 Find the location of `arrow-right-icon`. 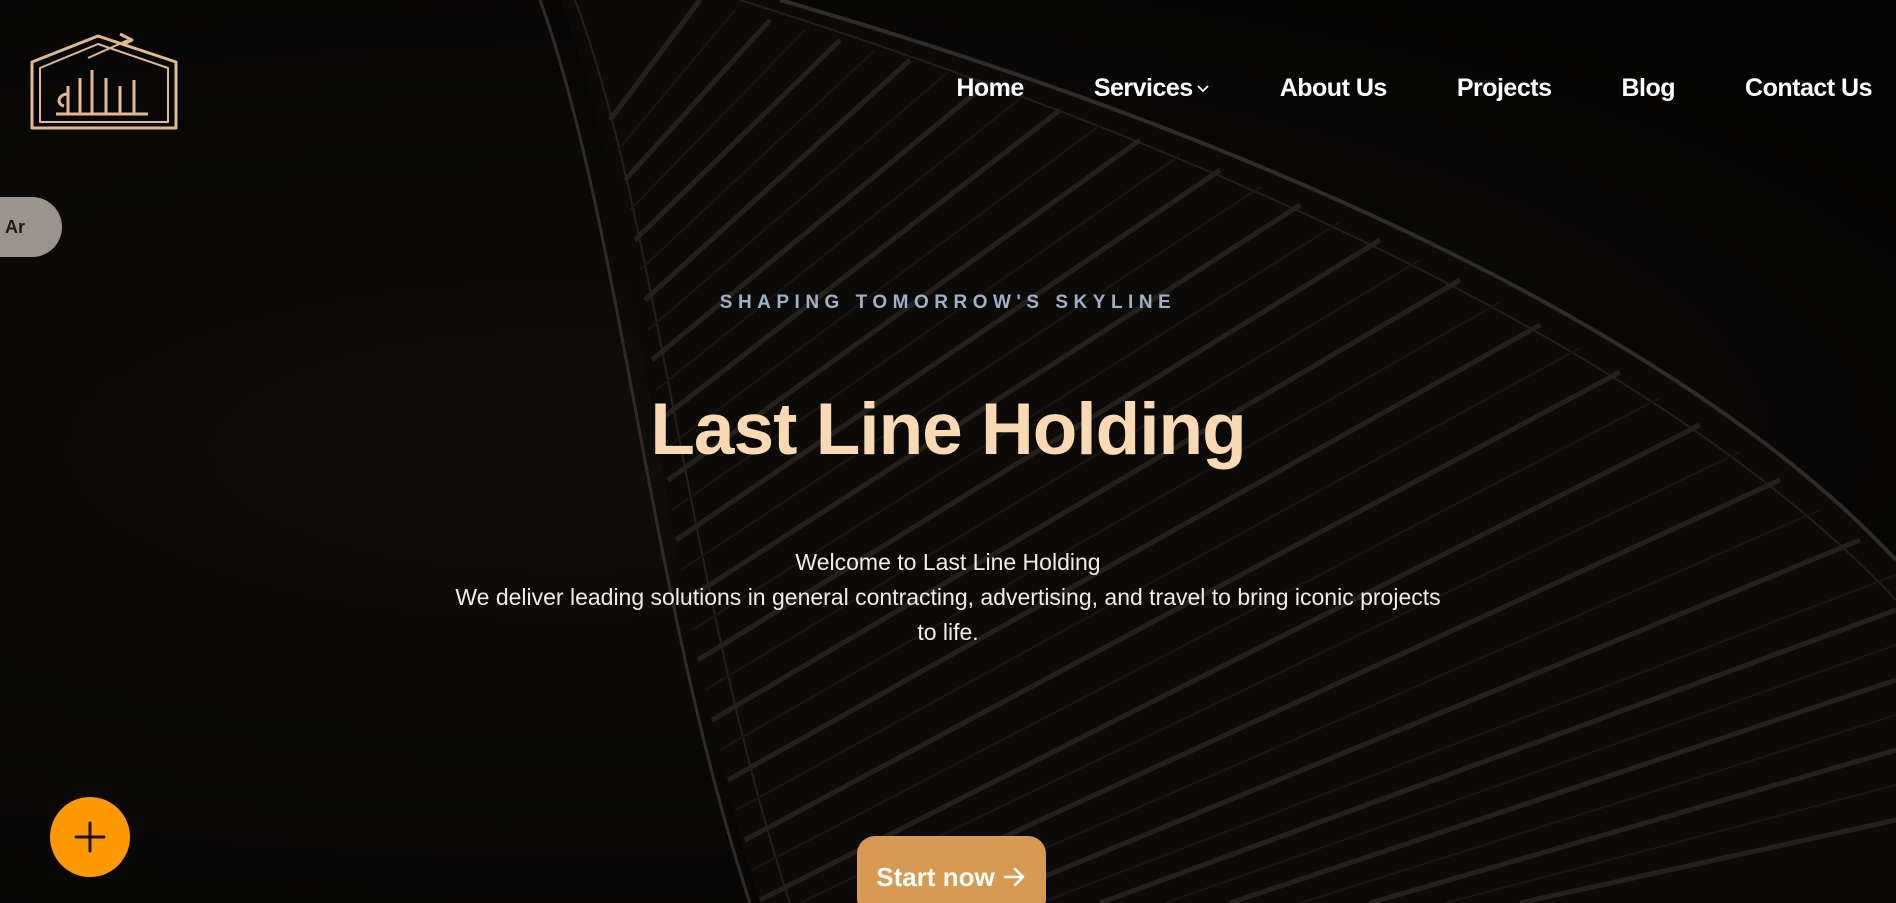

arrow-right-icon is located at coordinates (1014, 877).